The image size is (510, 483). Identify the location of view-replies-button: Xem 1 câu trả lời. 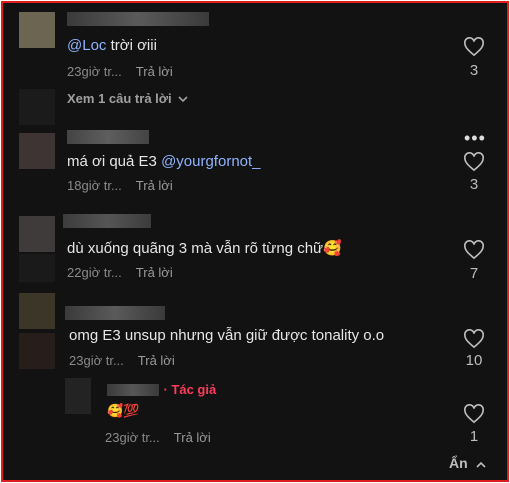
(127, 98).